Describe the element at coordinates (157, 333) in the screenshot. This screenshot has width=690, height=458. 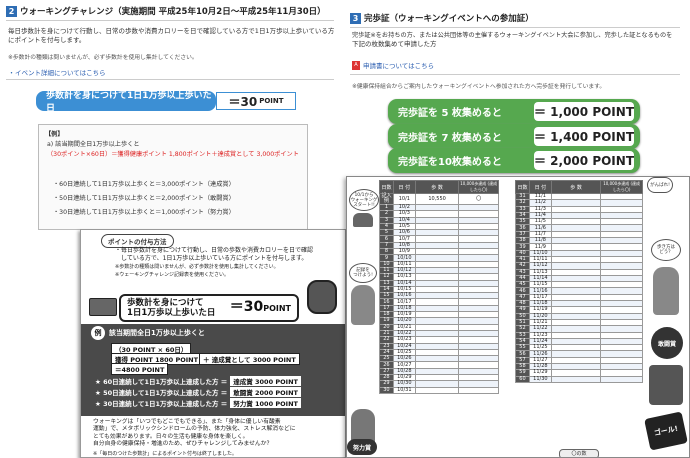
I see `flyer-example-title: 該当期間全日1万歩以上歩くと` at that location.